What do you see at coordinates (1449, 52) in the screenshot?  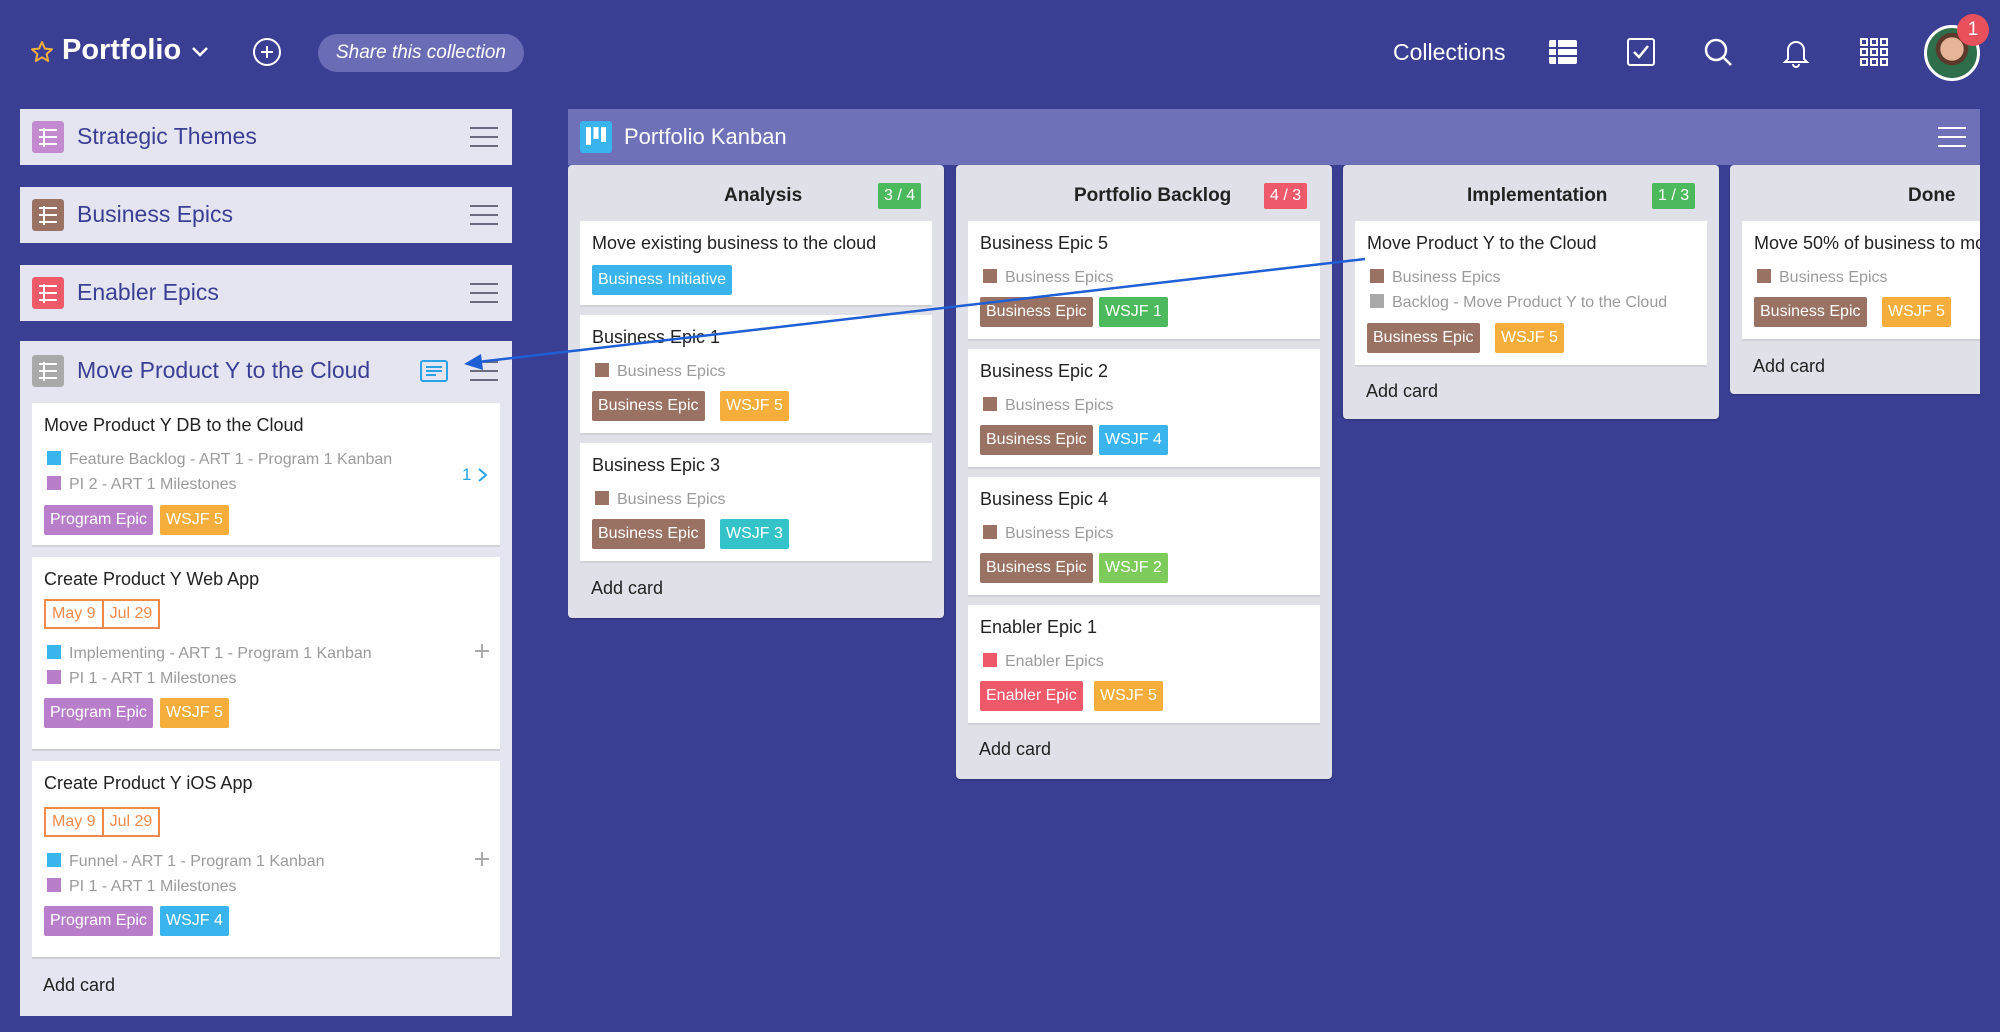 I see `collections-link: Collections` at bounding box center [1449, 52].